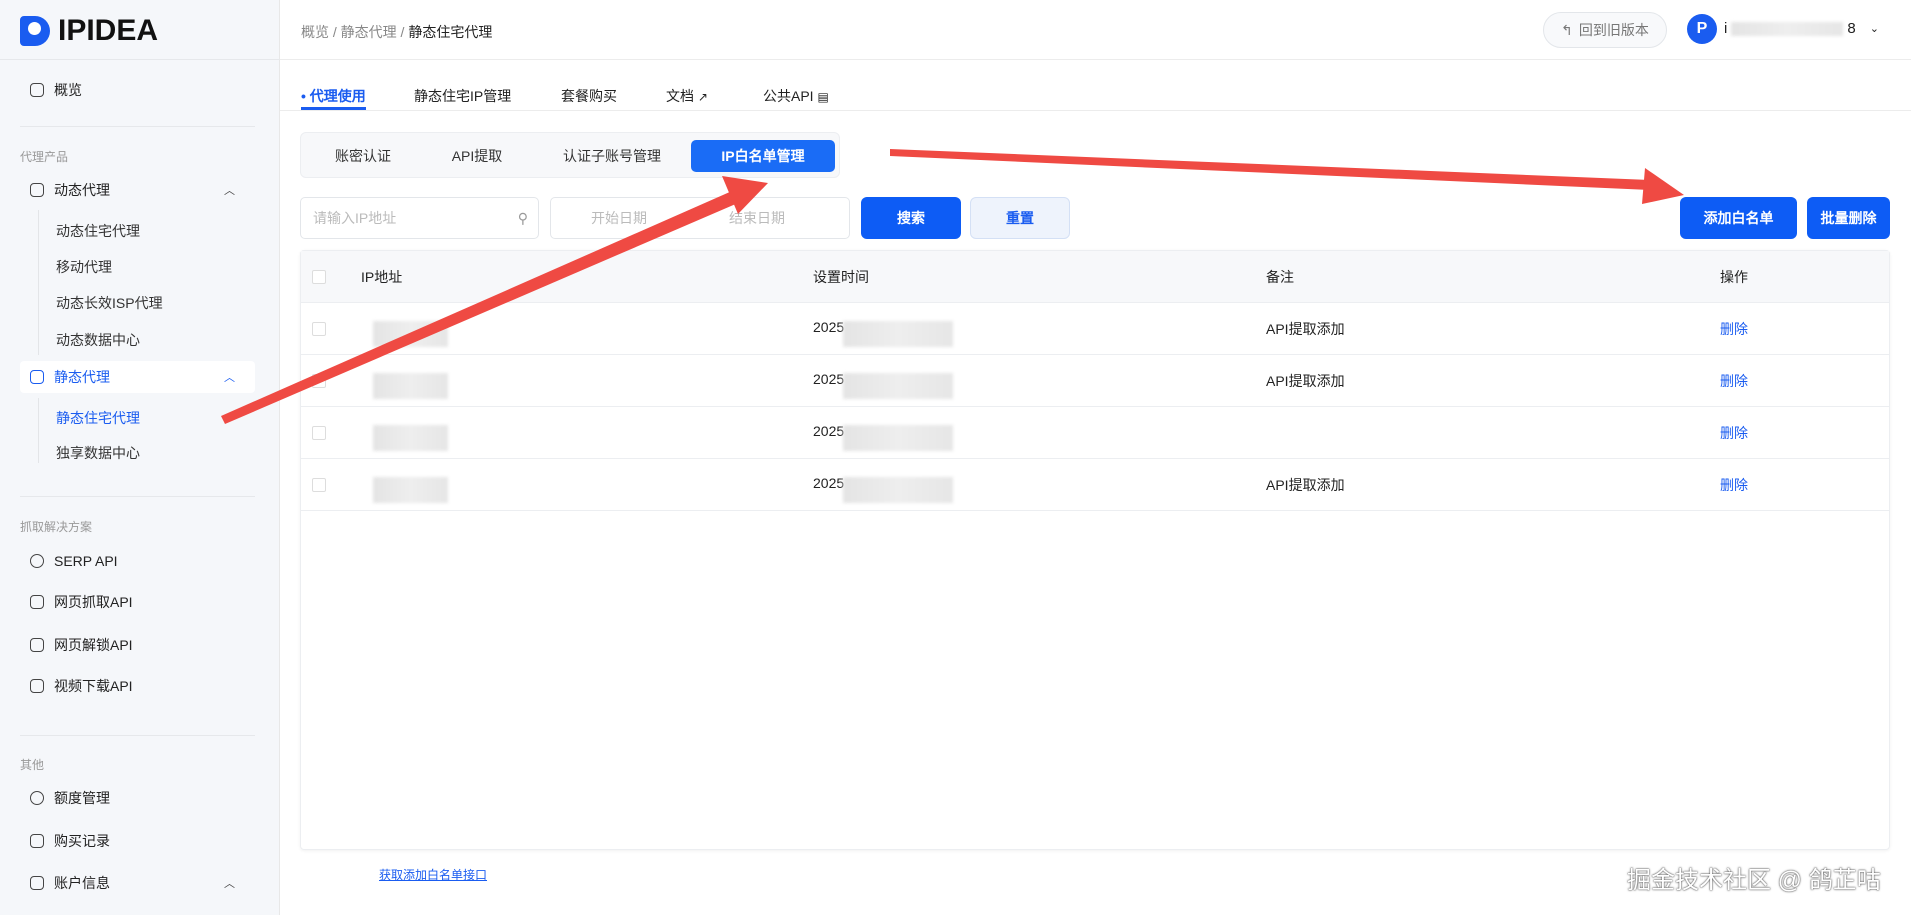  I want to click on logo: IPIDEA, so click(89, 31).